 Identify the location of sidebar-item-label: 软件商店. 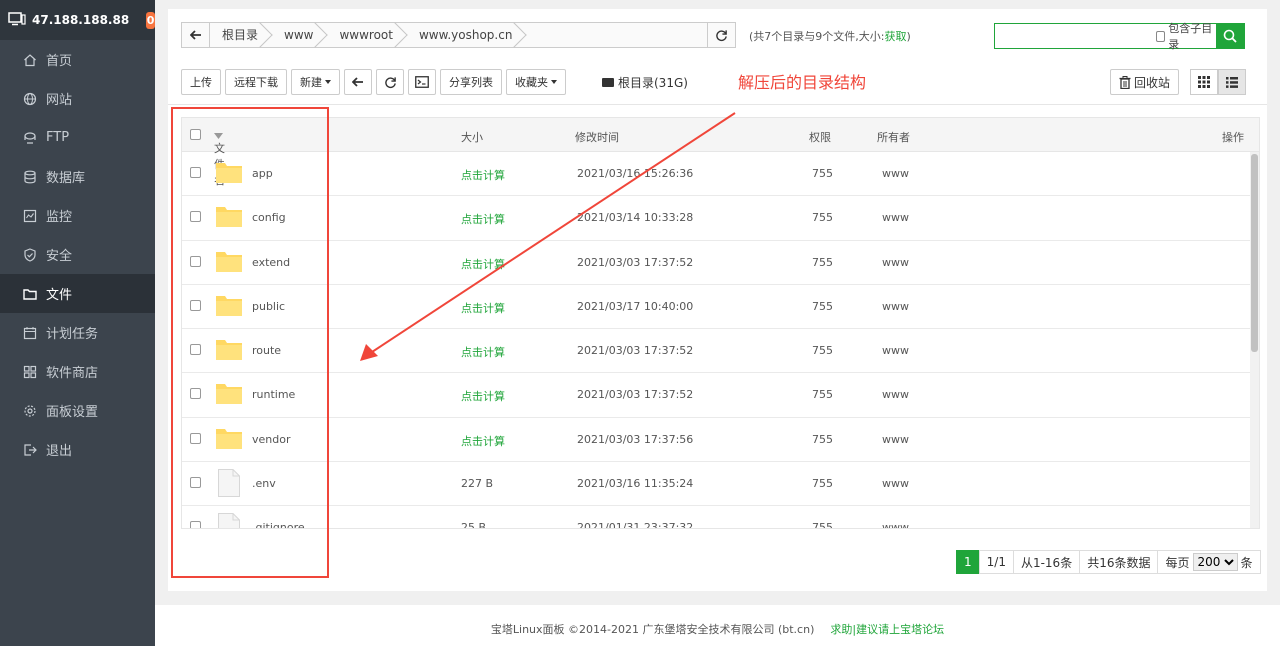
(72, 373).